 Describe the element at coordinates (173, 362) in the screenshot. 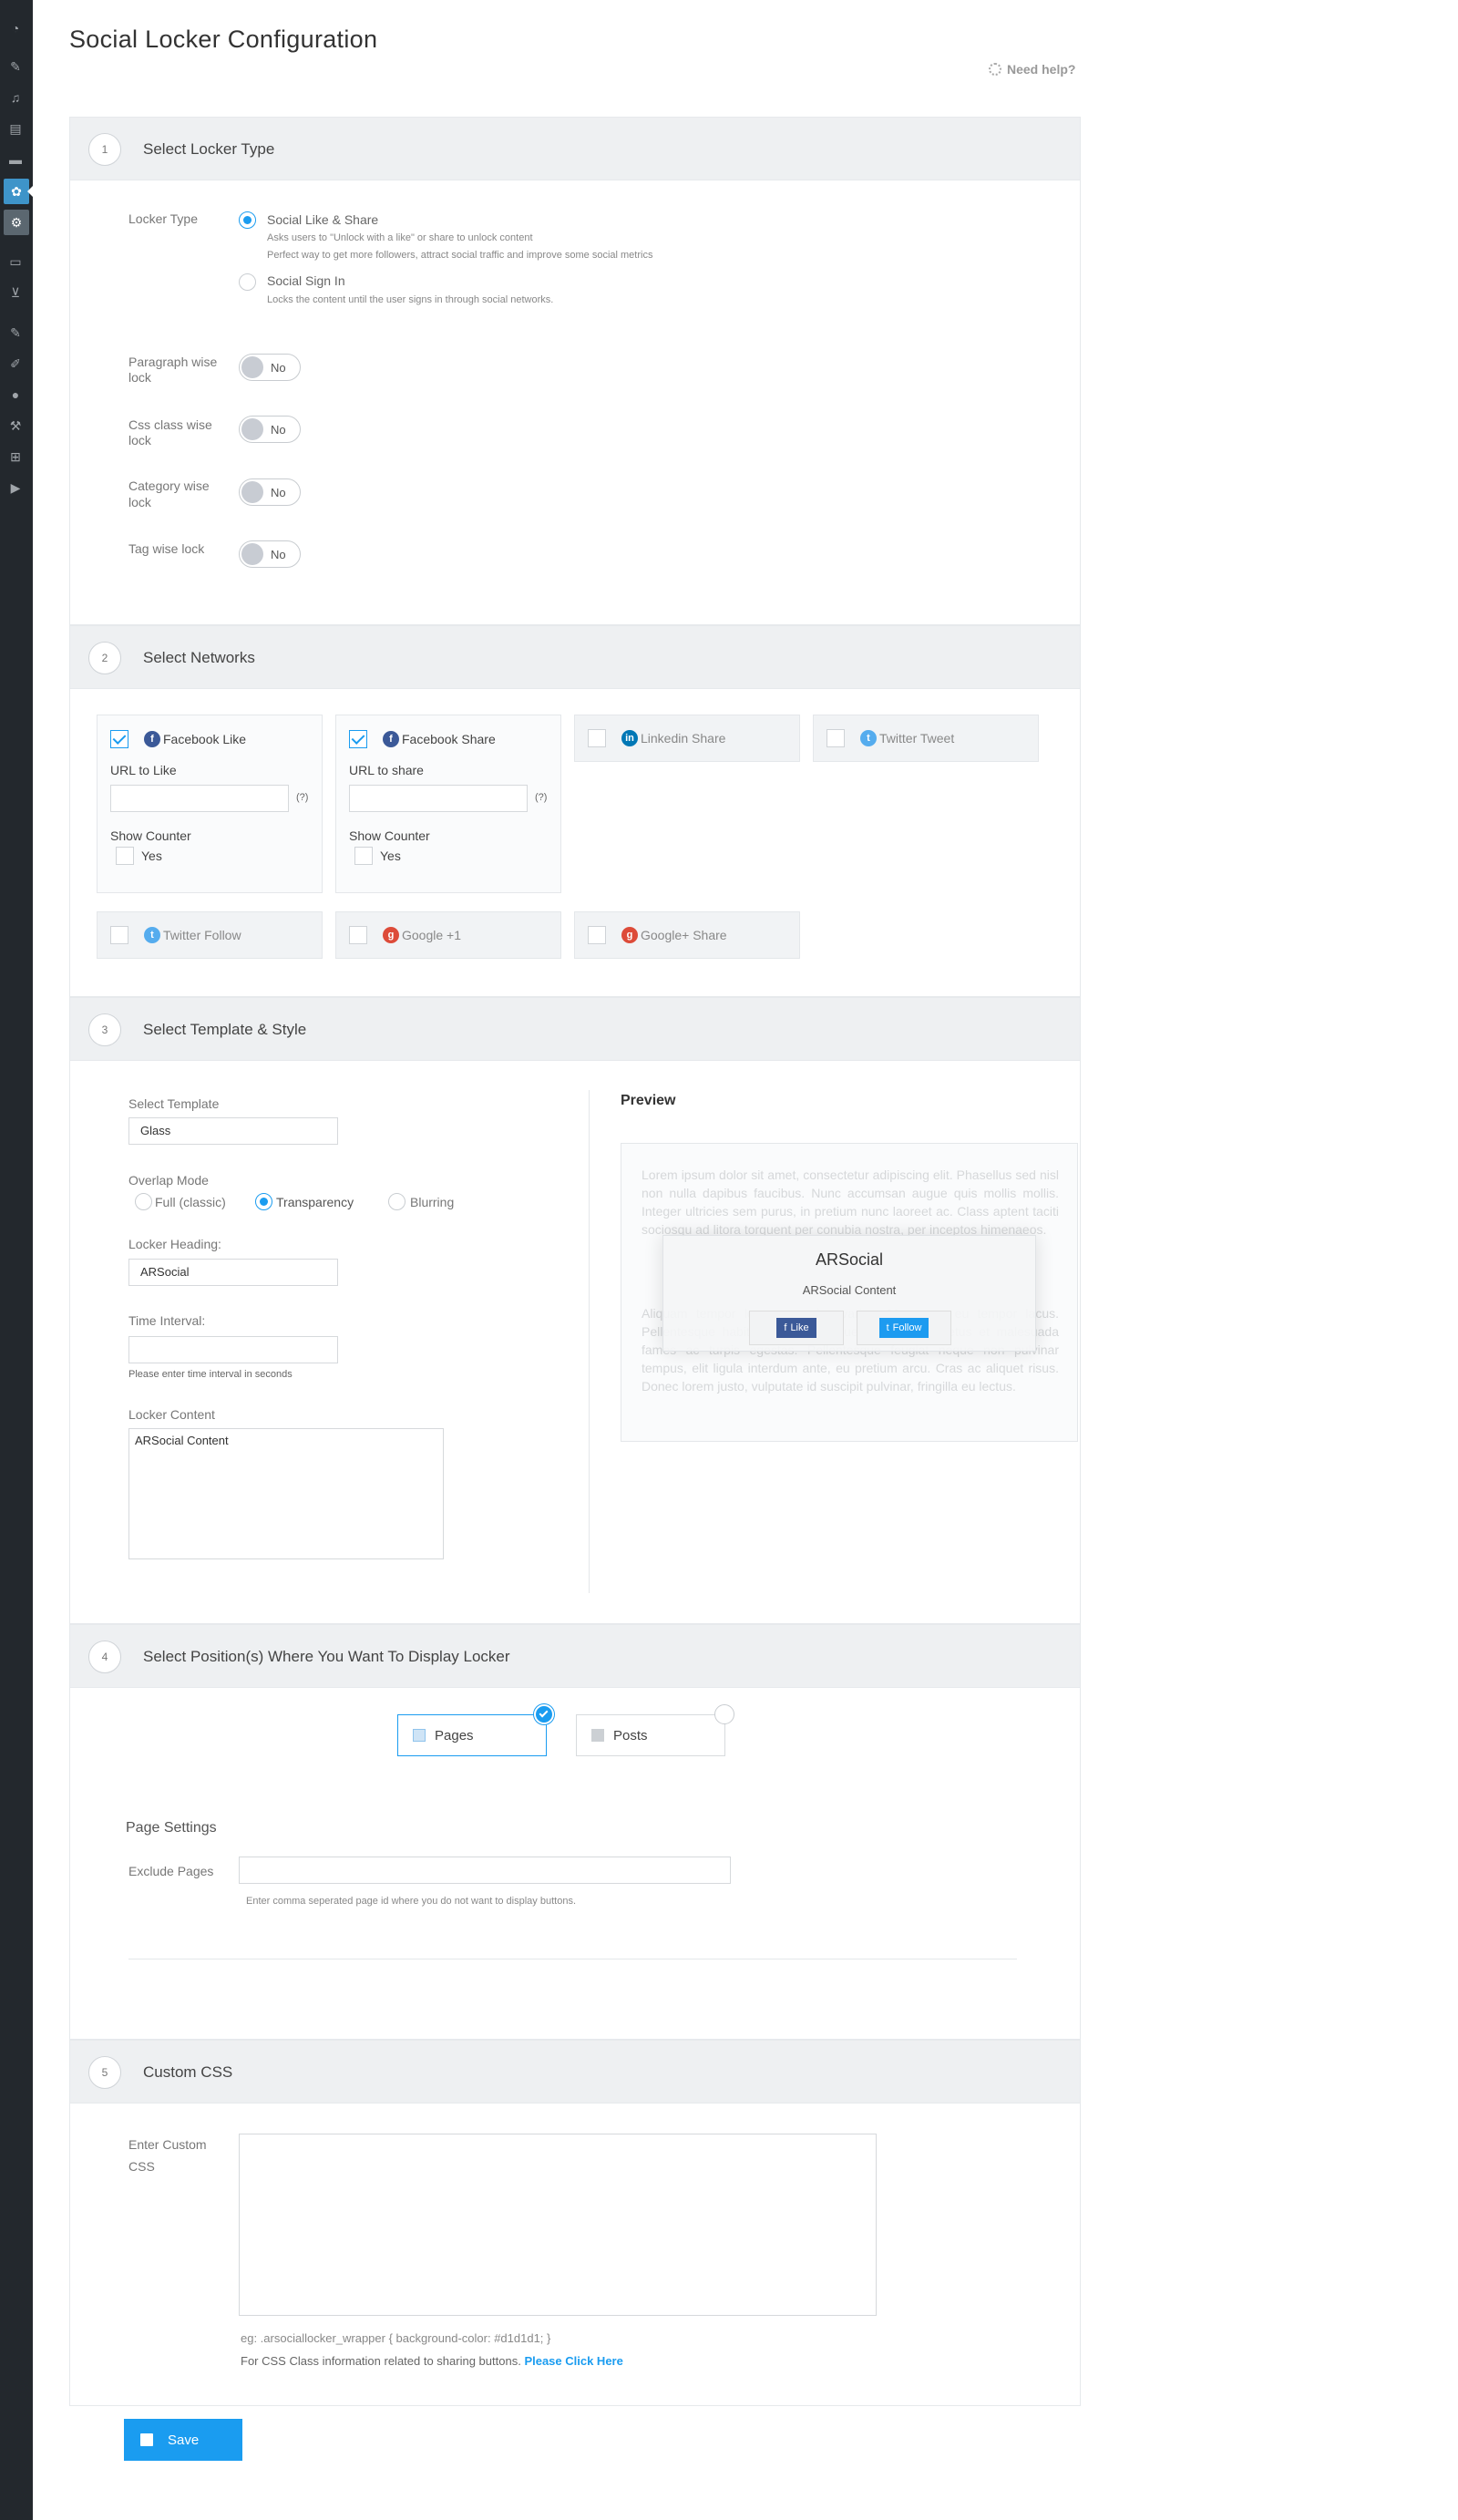

I see `paragraph-lock-label-1: Paragraph wise` at that location.